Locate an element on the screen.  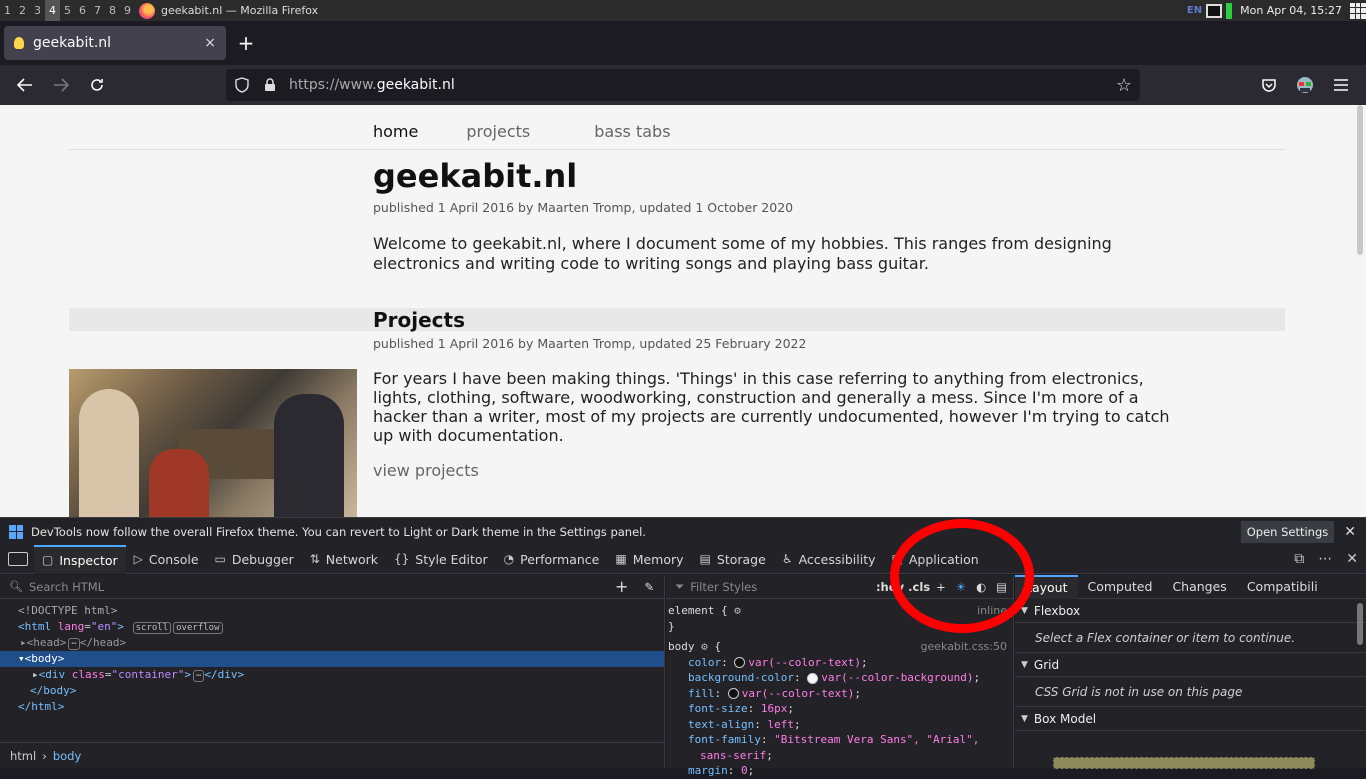
add-node-icon: + is located at coordinates (621, 586).